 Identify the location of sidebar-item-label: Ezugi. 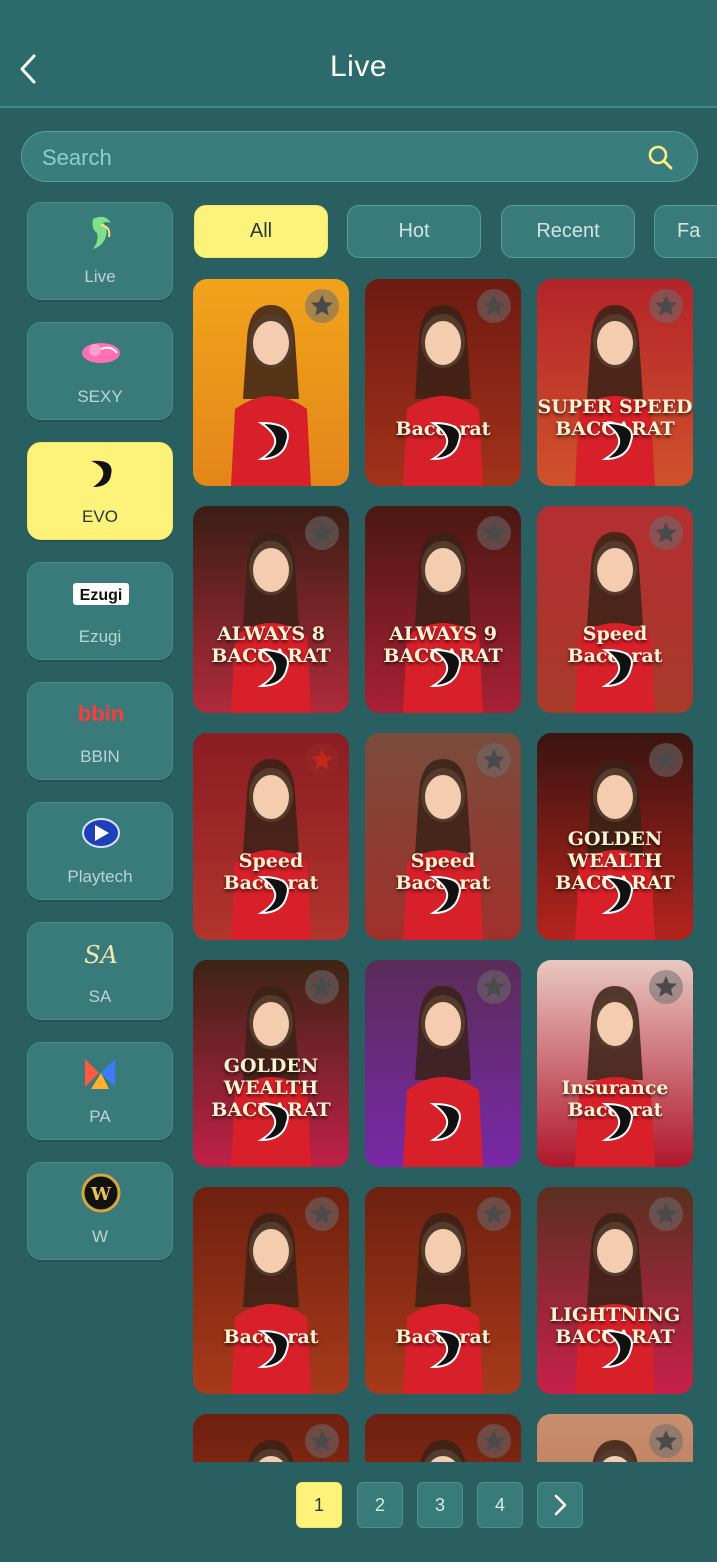
(100, 636).